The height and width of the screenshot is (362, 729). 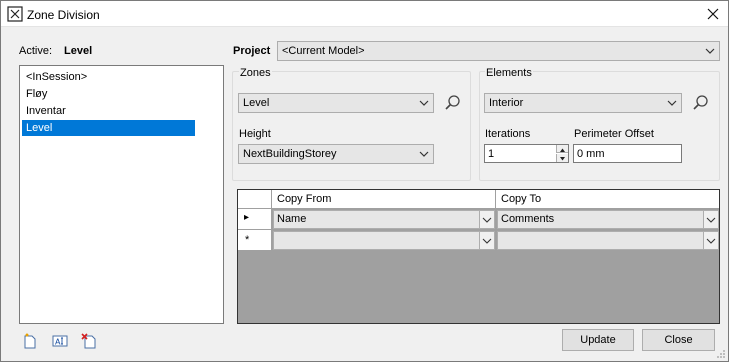 I want to click on perimeter-offset-input, so click(x=627, y=153).